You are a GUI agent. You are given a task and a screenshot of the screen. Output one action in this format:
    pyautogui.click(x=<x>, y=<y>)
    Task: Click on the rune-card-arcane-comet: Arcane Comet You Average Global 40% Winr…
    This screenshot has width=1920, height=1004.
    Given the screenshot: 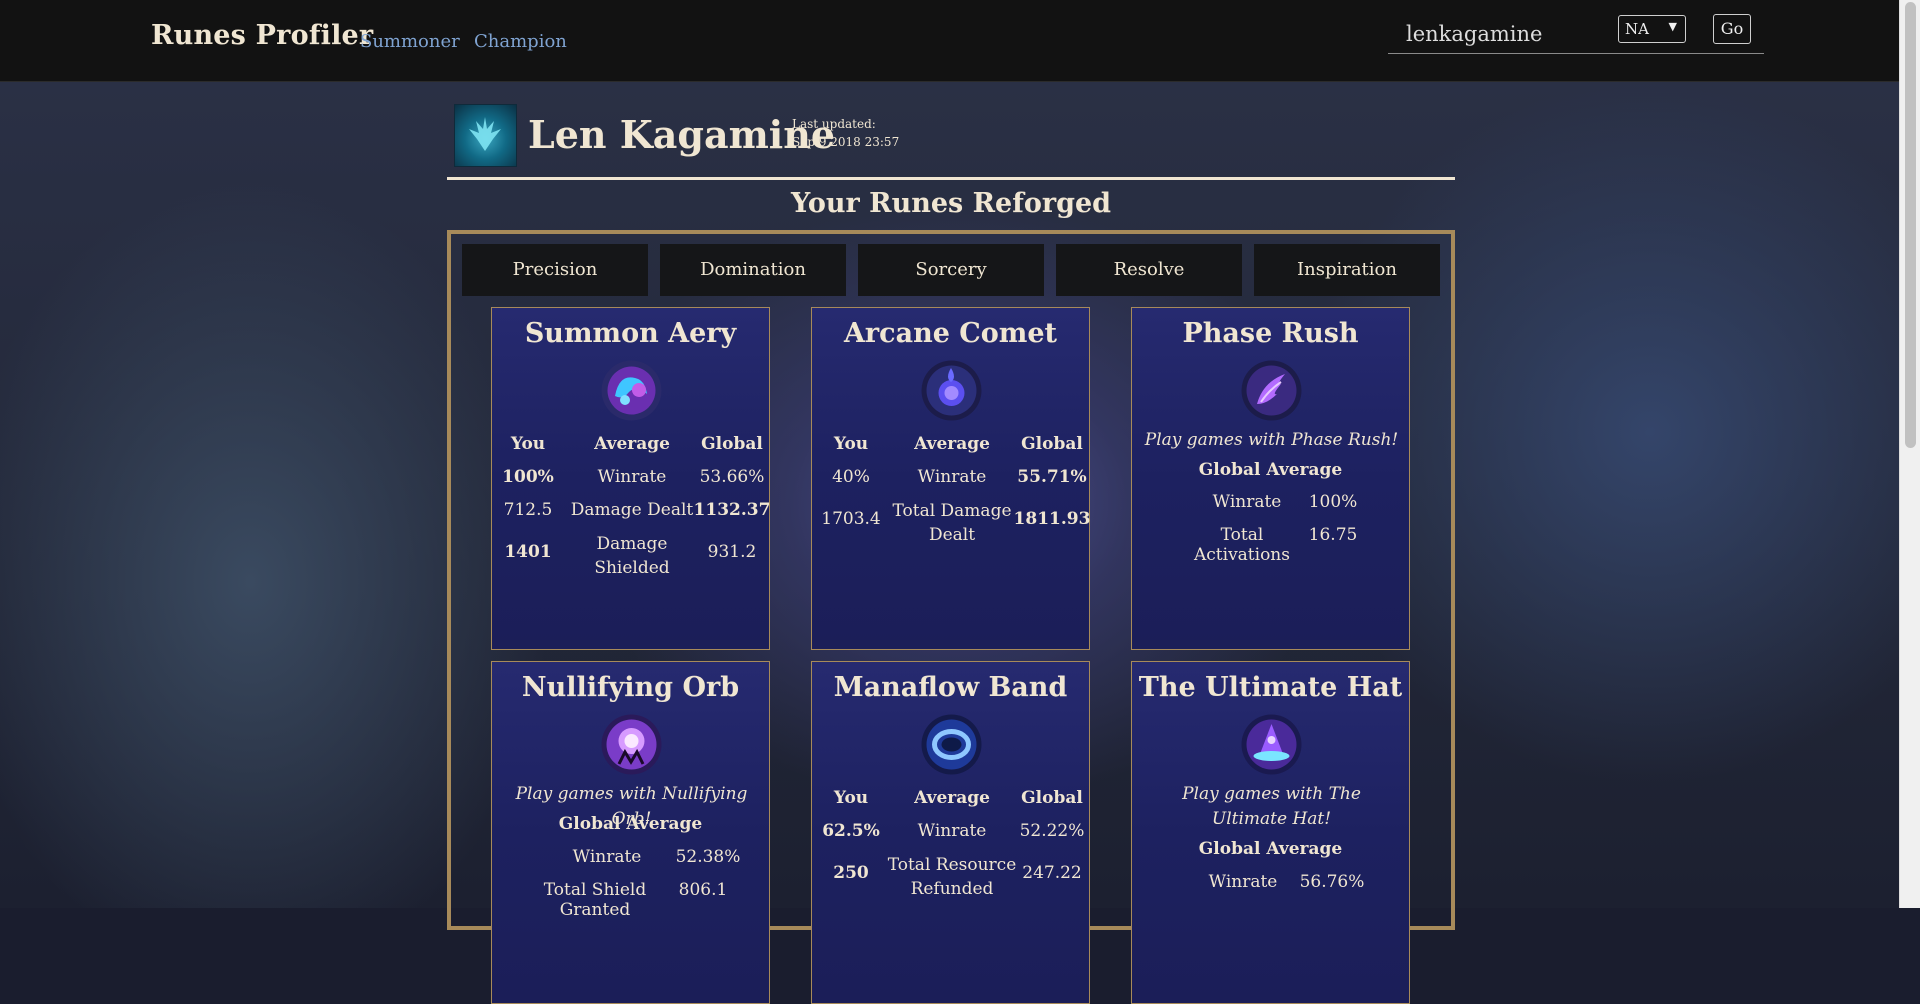 What is the action you would take?
    pyautogui.click(x=950, y=478)
    